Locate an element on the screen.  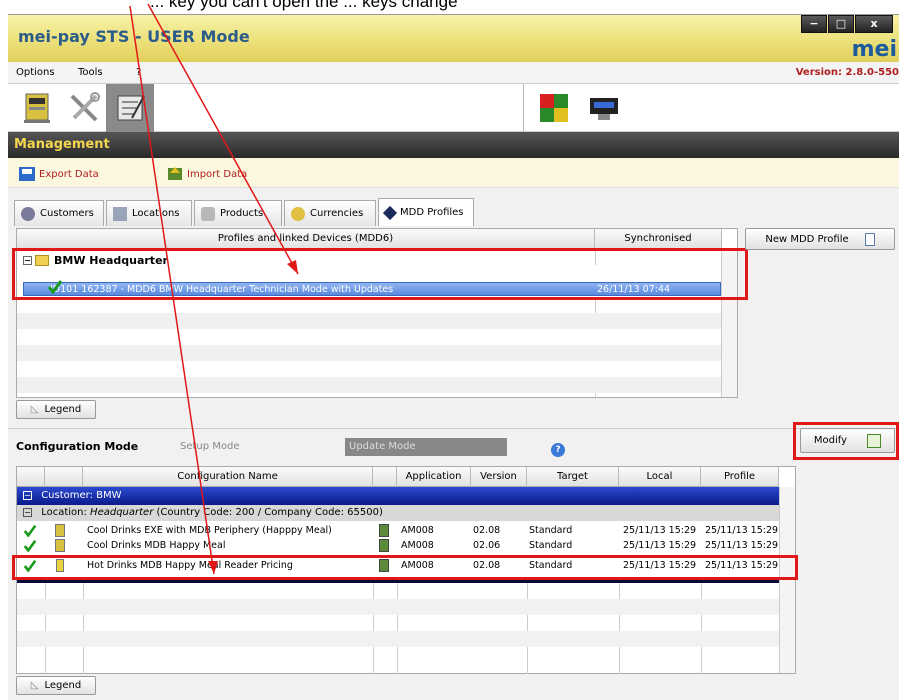
tab-currencies: Currencies is located at coordinates (330, 213).